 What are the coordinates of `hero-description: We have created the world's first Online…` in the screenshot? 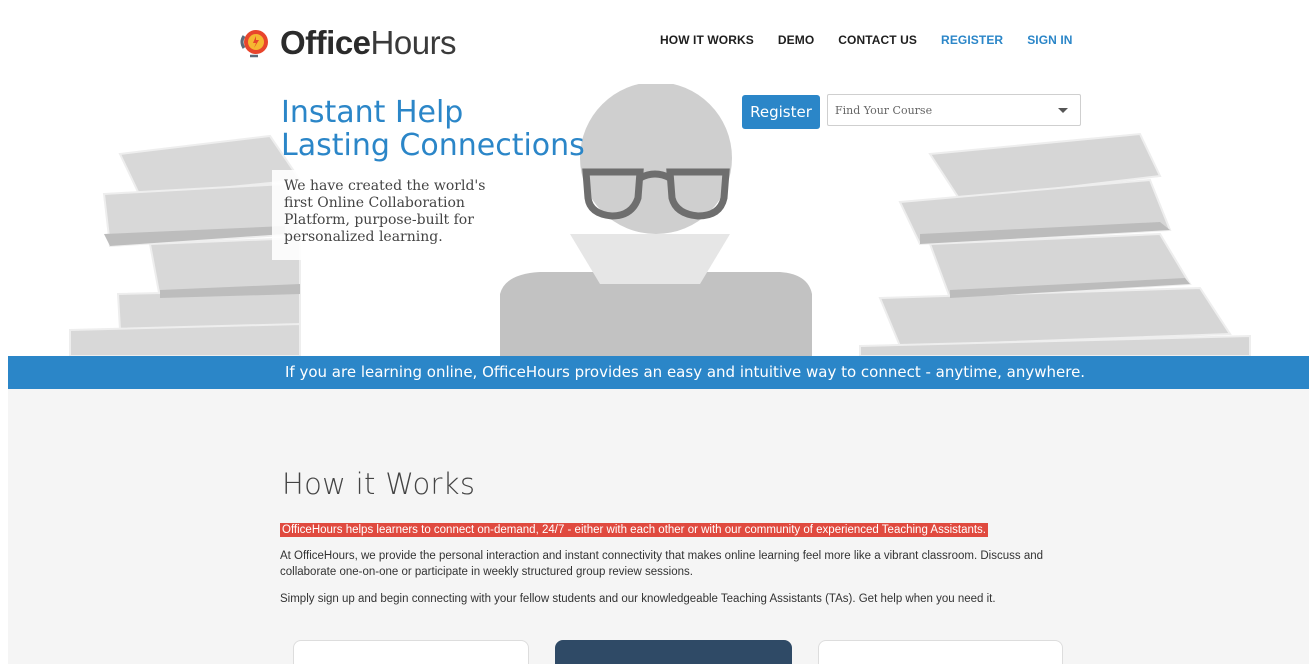 It's located at (398, 215).